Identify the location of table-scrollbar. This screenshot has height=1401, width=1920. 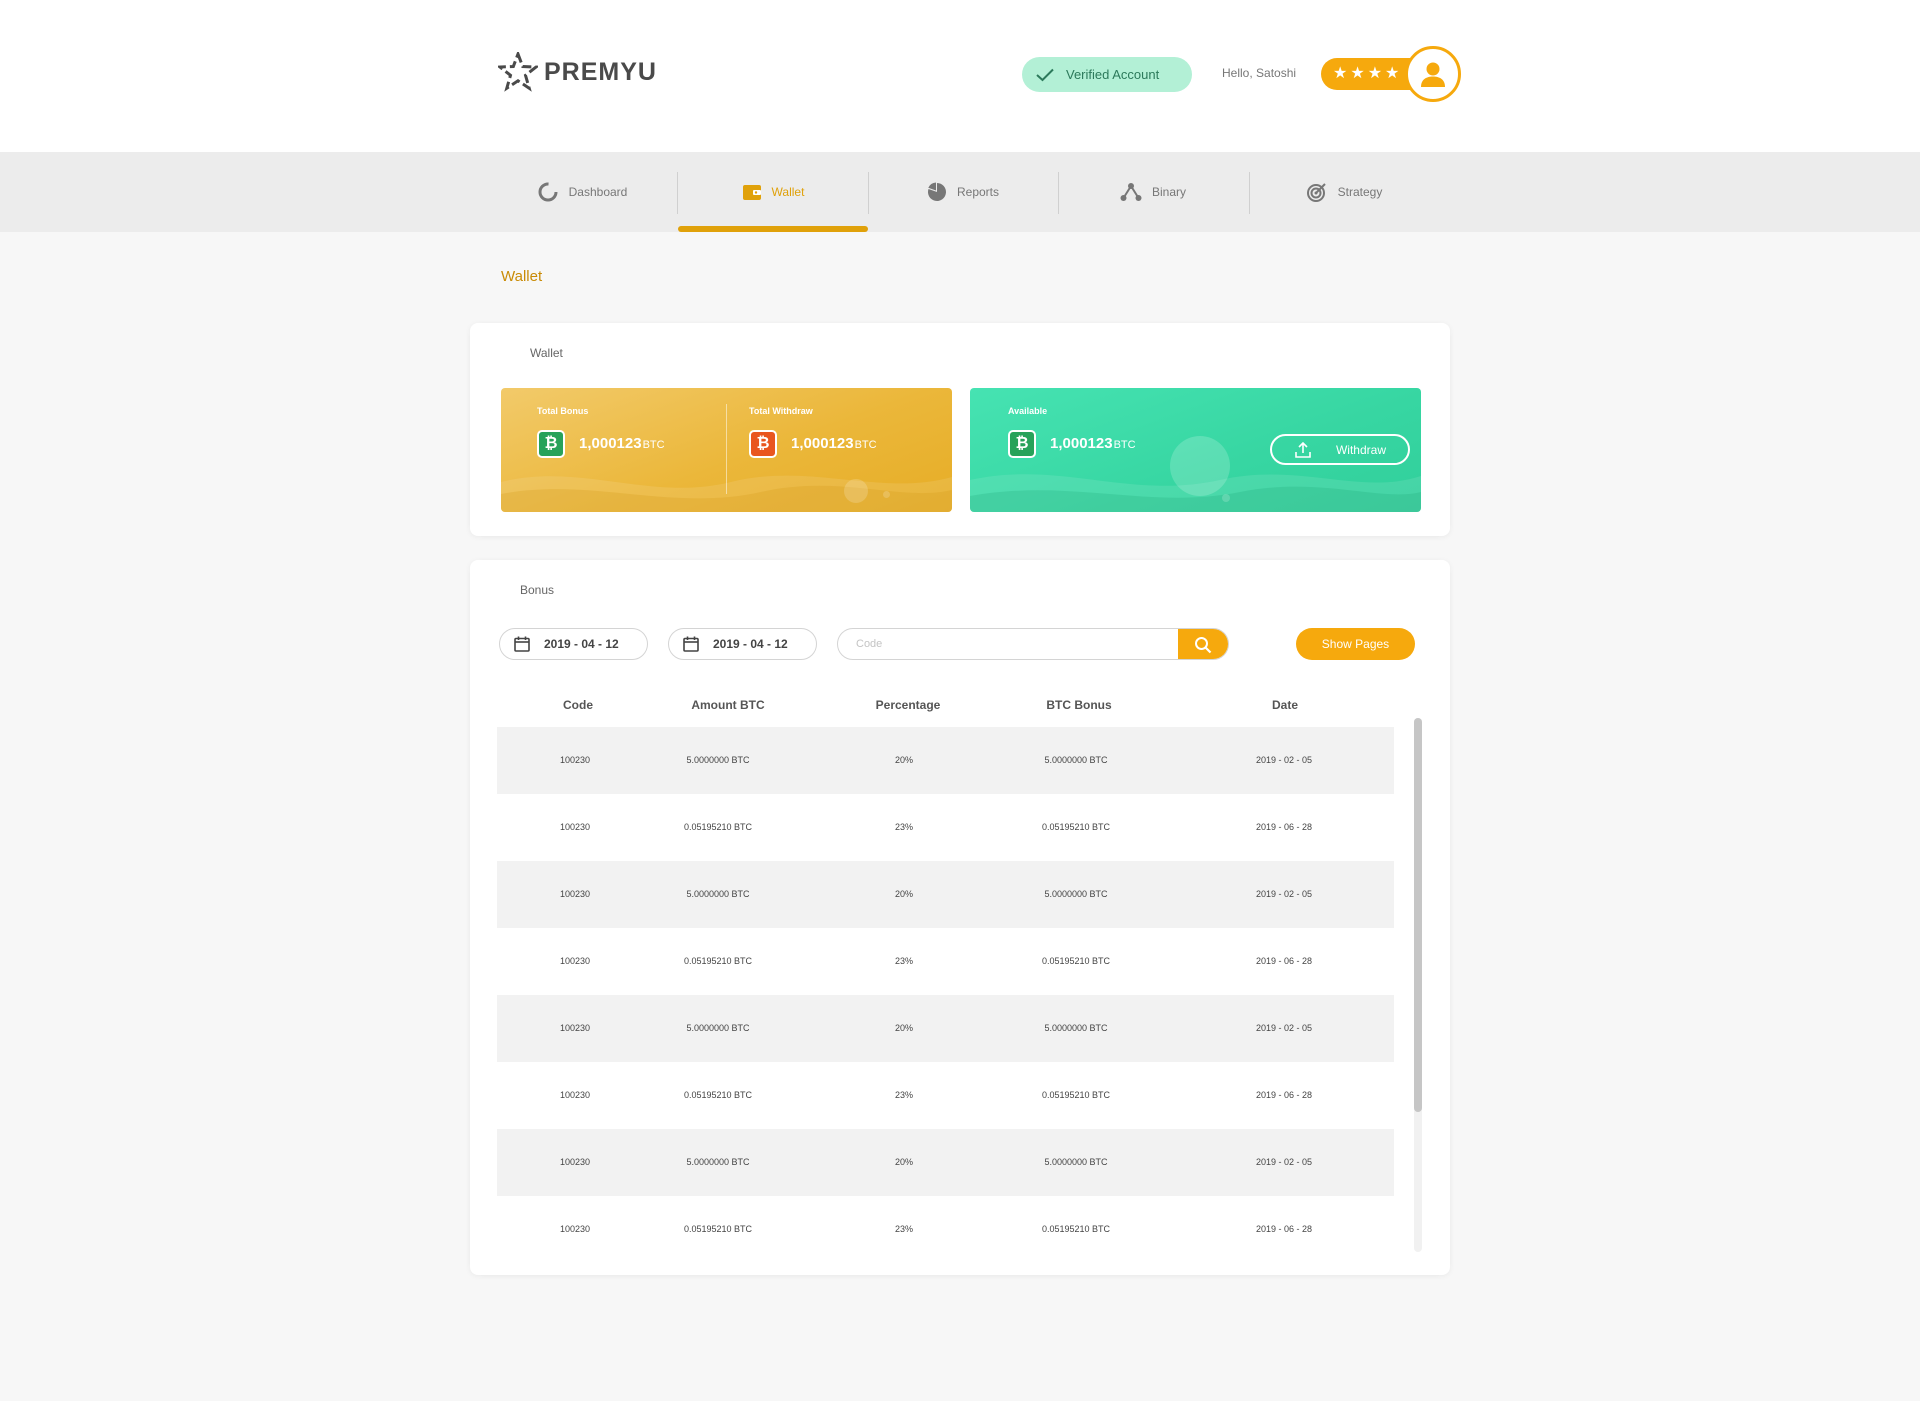
(1418, 985).